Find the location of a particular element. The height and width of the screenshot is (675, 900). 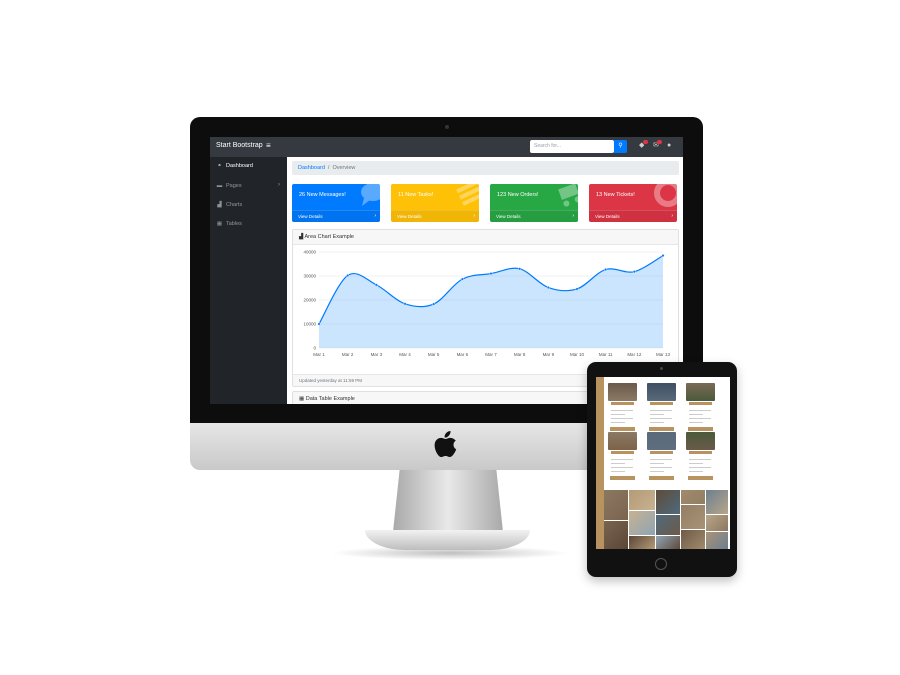

card-title: 123 New Orders! is located at coordinates (518, 195).